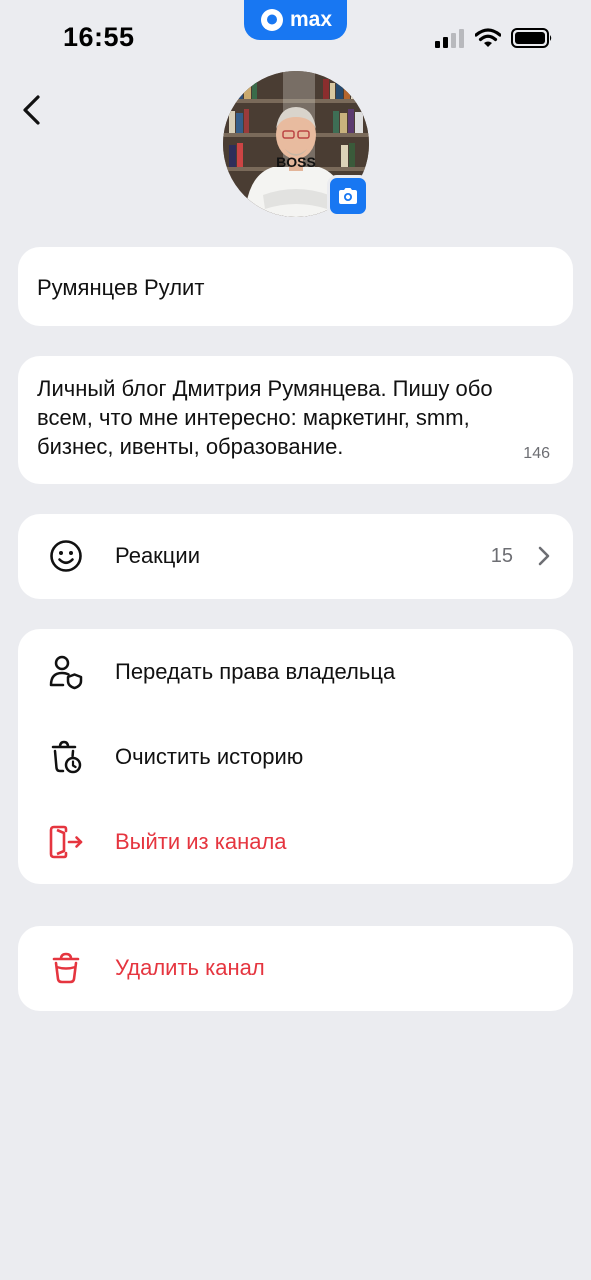 Image resolution: width=591 pixels, height=1280 pixels. I want to click on transfer-ownership-row: Передать права владельца, so click(295, 672).